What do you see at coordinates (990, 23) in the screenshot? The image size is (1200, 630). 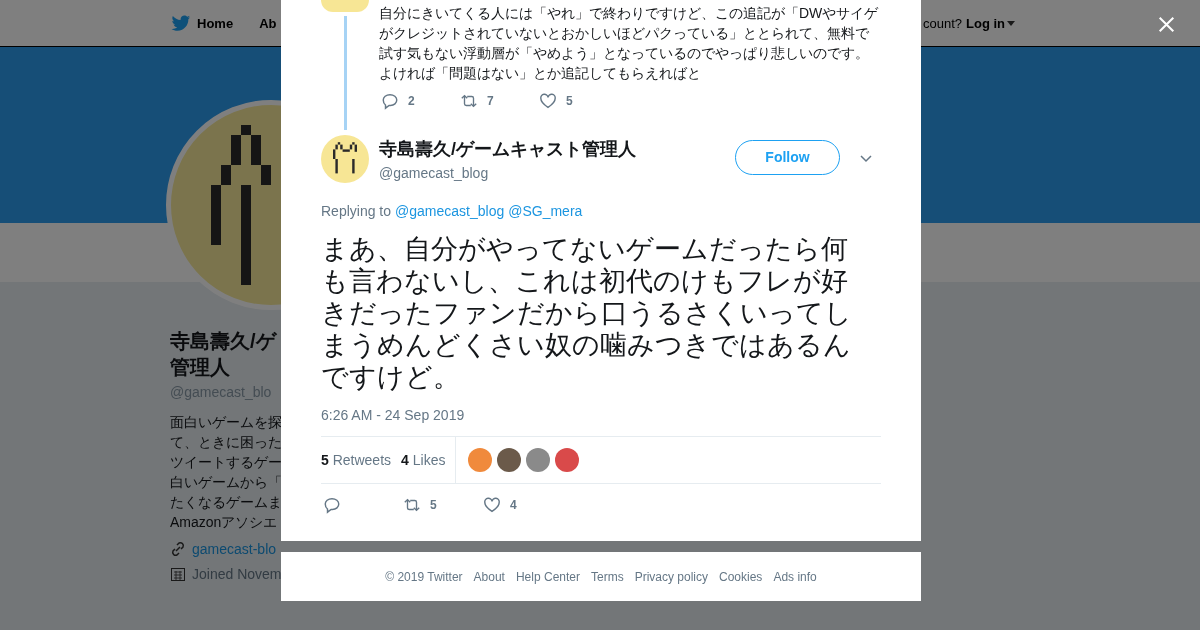 I see `login-link: Log in` at bounding box center [990, 23].